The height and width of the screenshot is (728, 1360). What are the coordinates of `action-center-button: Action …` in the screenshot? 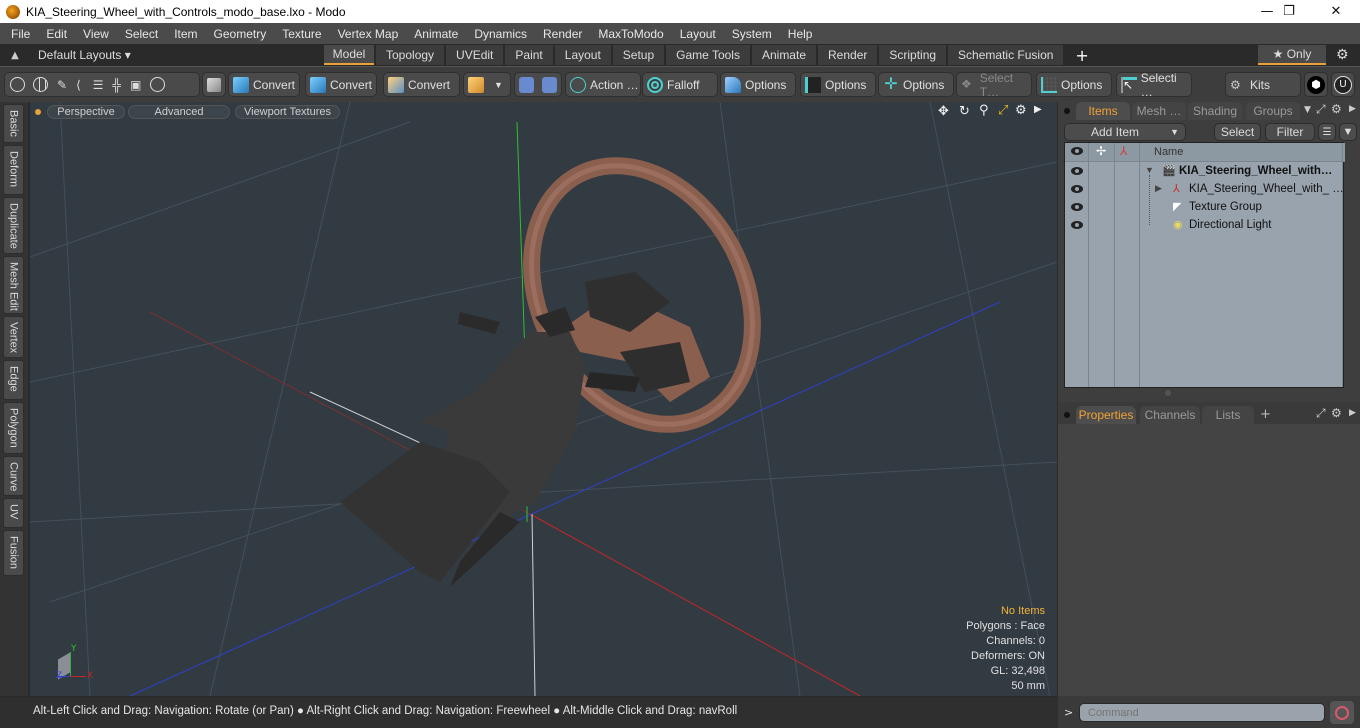 It's located at (603, 84).